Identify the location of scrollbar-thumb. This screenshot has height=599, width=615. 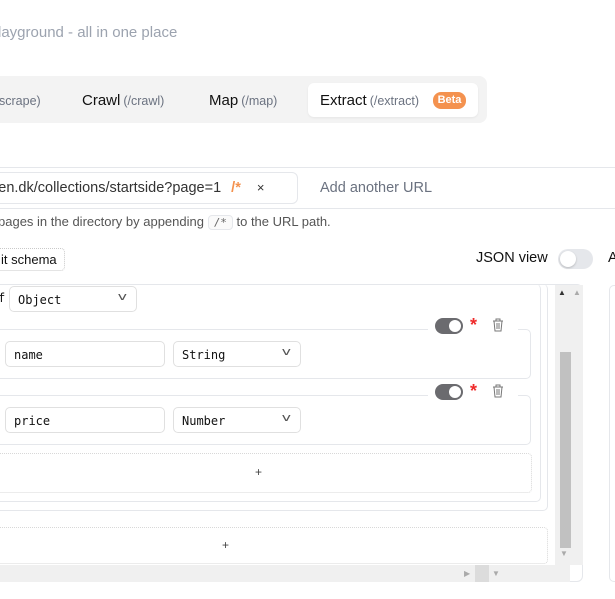
(565, 450).